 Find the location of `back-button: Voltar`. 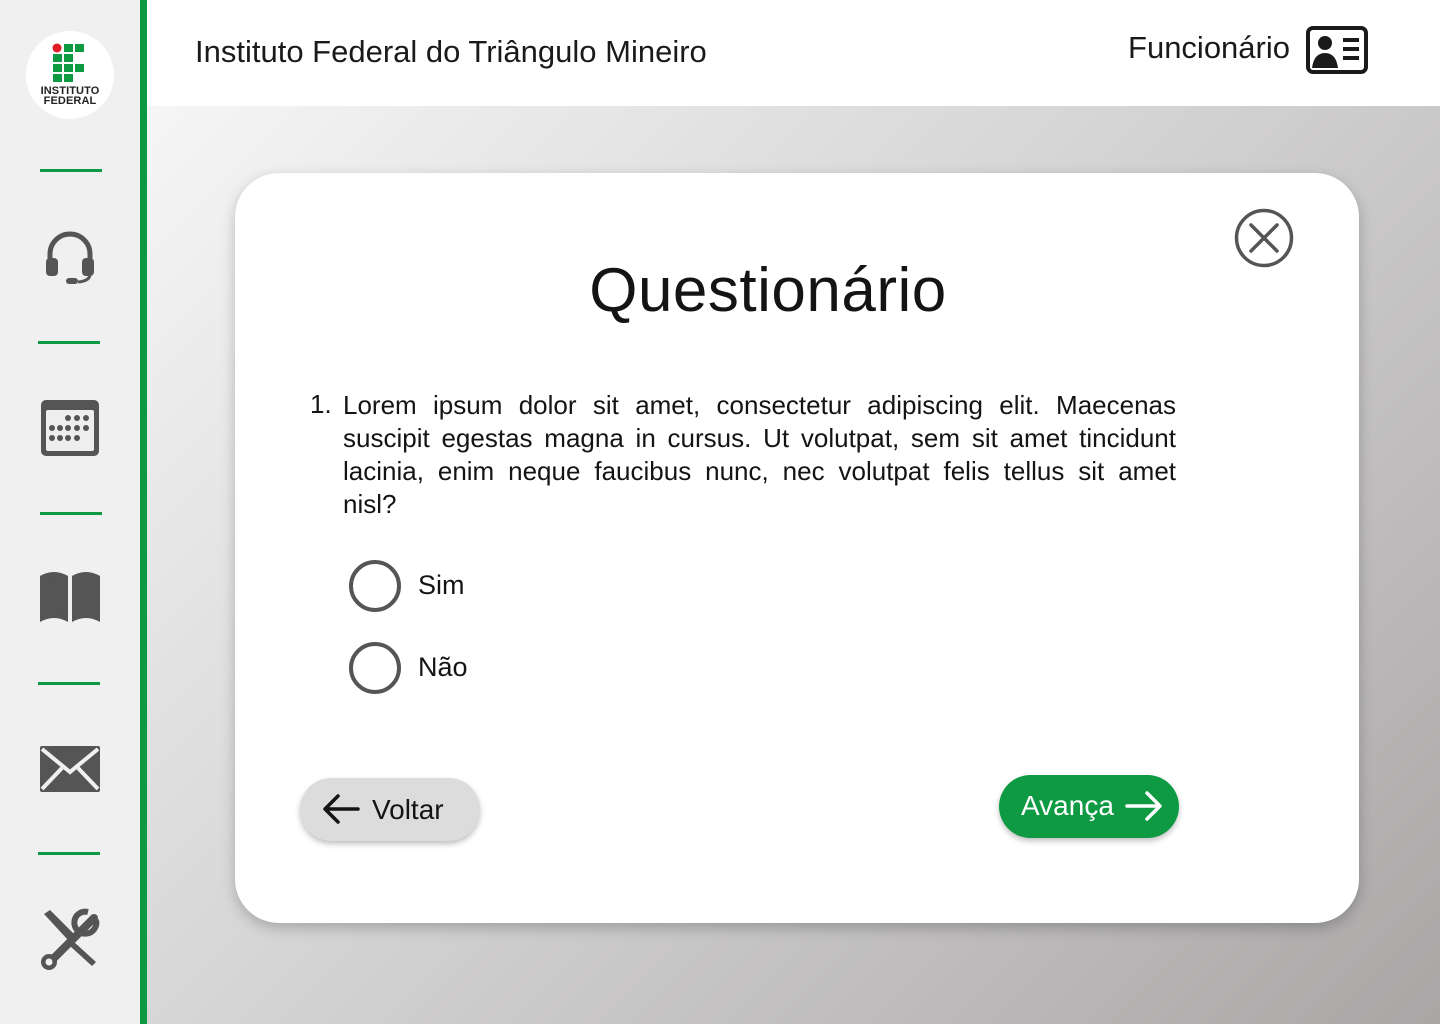

back-button: Voltar is located at coordinates (390, 809).